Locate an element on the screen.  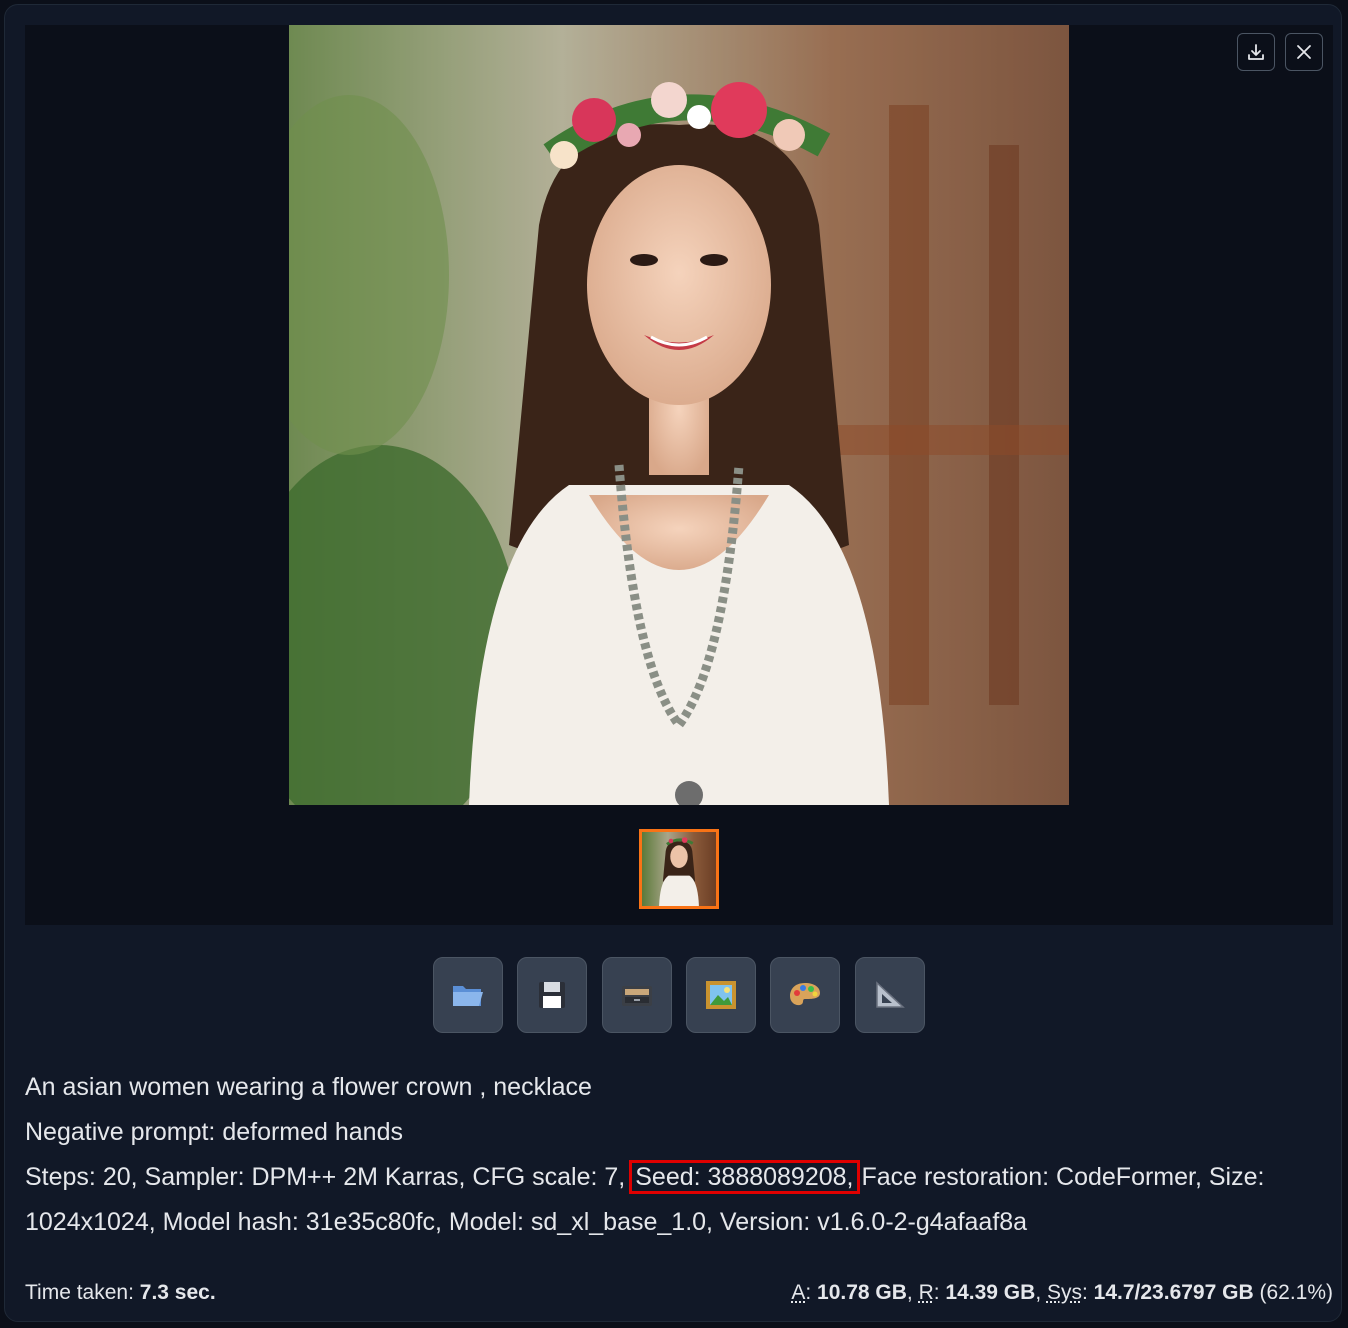
sys-label: Sys is located at coordinates (1064, 1292).